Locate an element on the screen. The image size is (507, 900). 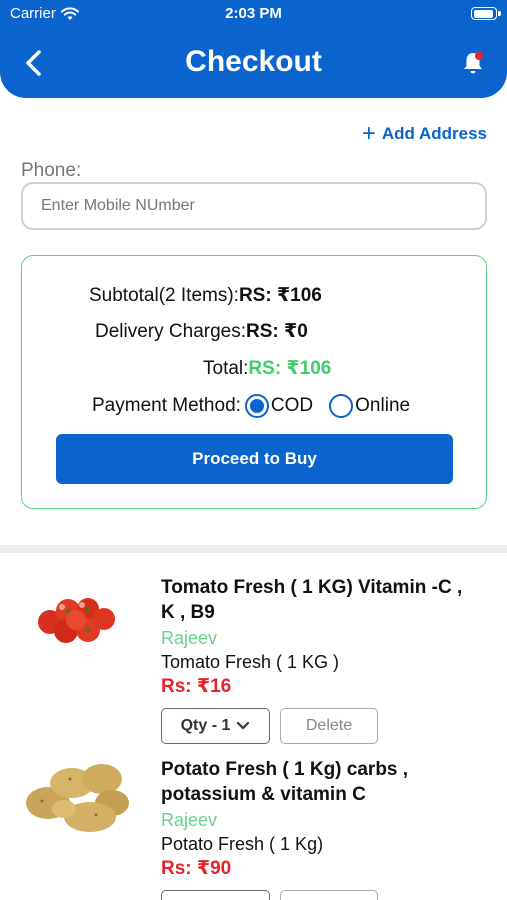
payment-option-cod: COD is located at coordinates (279, 406).